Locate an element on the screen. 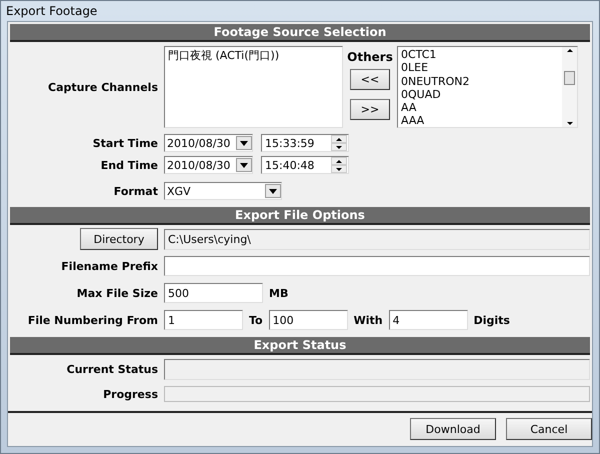 The image size is (600, 454). field-label: End Time is located at coordinates (129, 165).